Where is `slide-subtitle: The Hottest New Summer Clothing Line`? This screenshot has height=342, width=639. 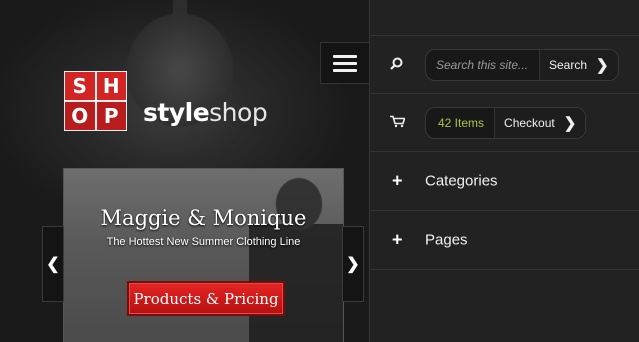 slide-subtitle: The Hottest New Summer Clothing Line is located at coordinates (203, 242).